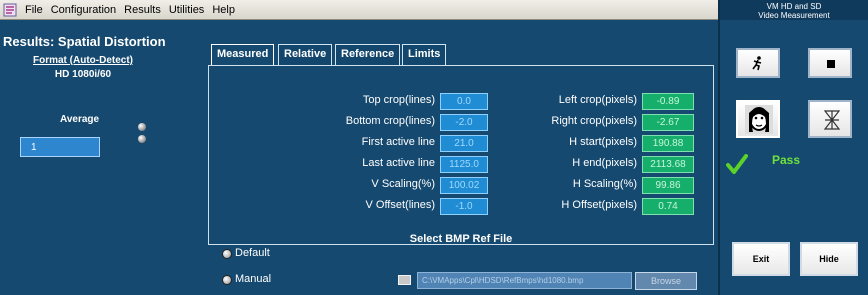  I want to click on tab-reference: Reference, so click(368, 54).